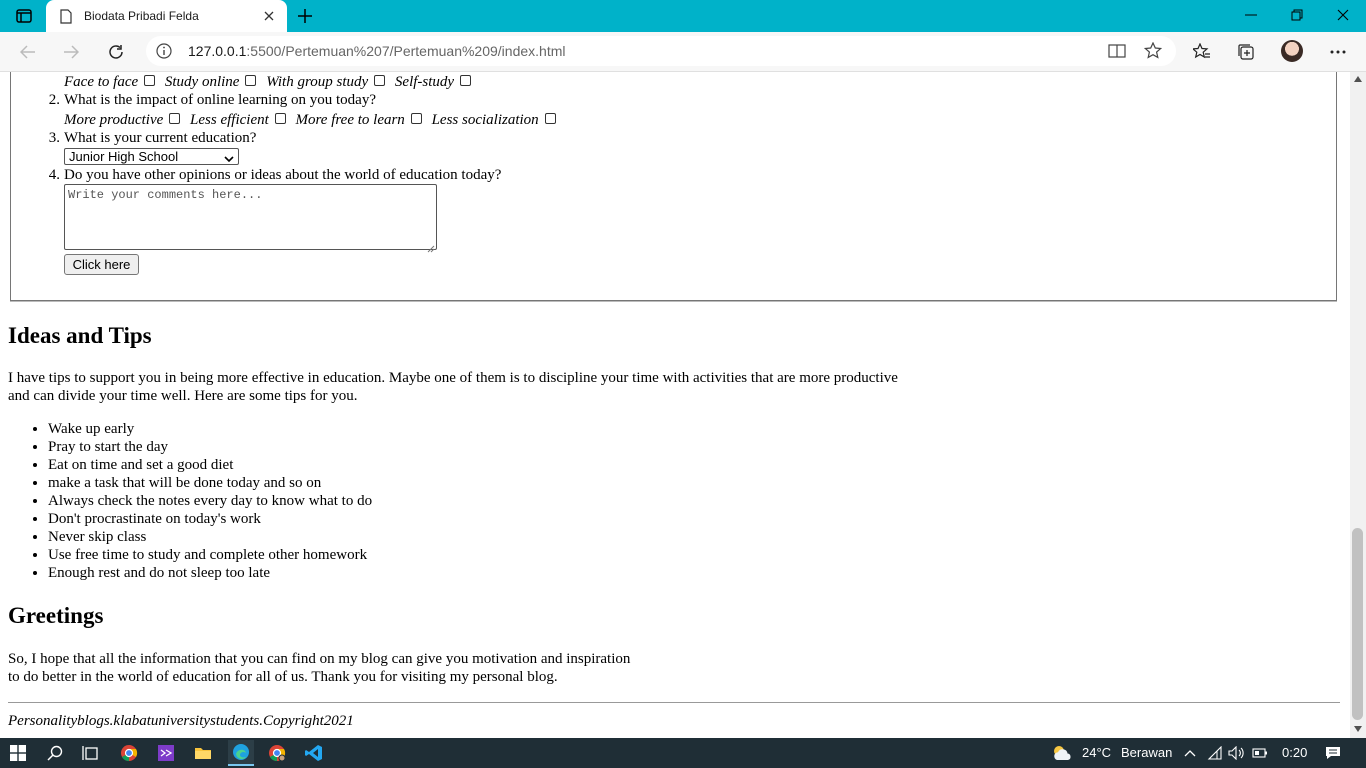 Image resolution: width=1366 pixels, height=768 pixels. Describe the element at coordinates (1343, 15) in the screenshot. I see `close-window-icon` at that location.